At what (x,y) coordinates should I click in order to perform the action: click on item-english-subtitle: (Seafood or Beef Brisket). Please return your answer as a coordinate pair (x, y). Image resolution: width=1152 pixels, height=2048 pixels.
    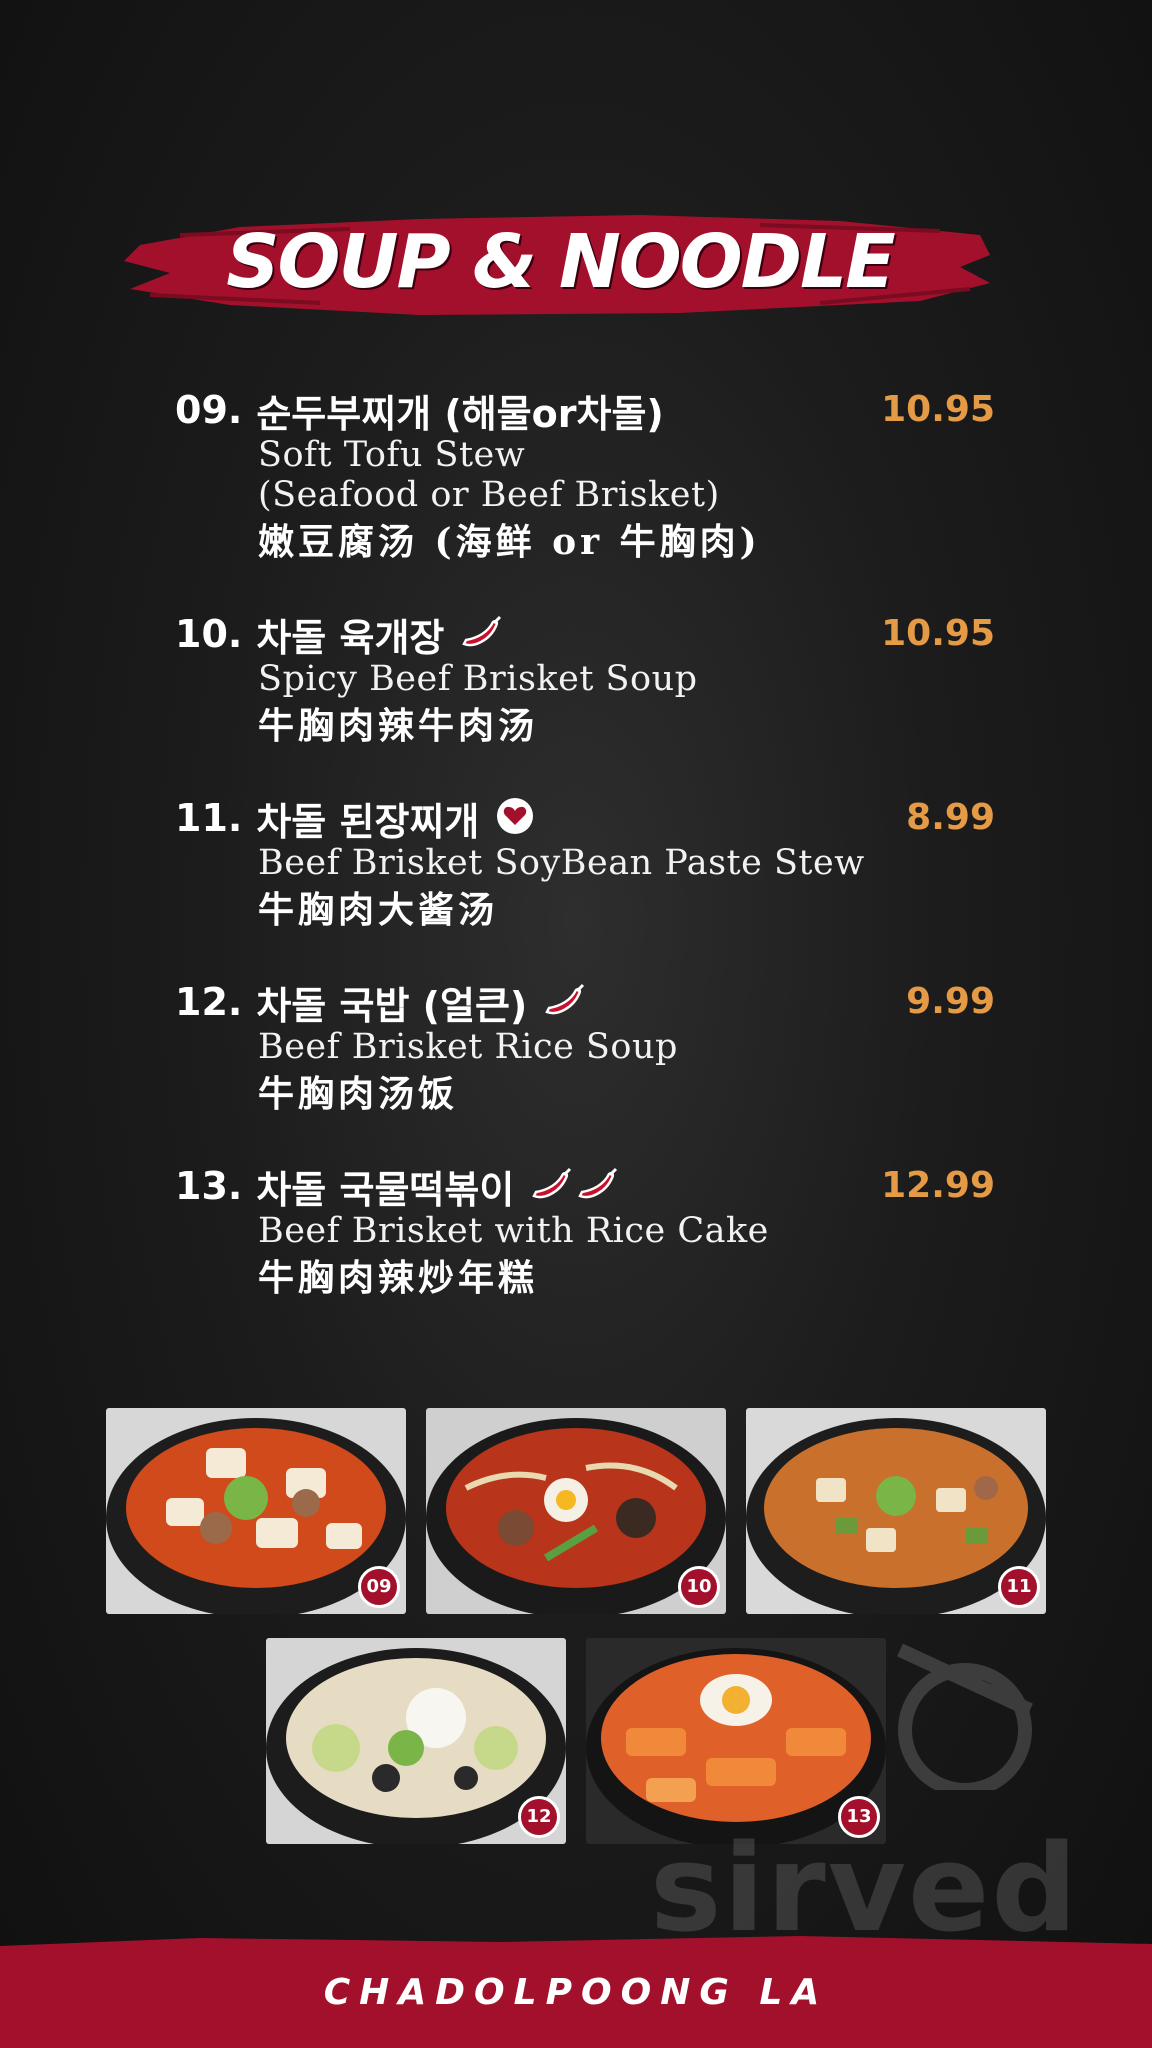
    Looking at the image, I should click on (489, 495).